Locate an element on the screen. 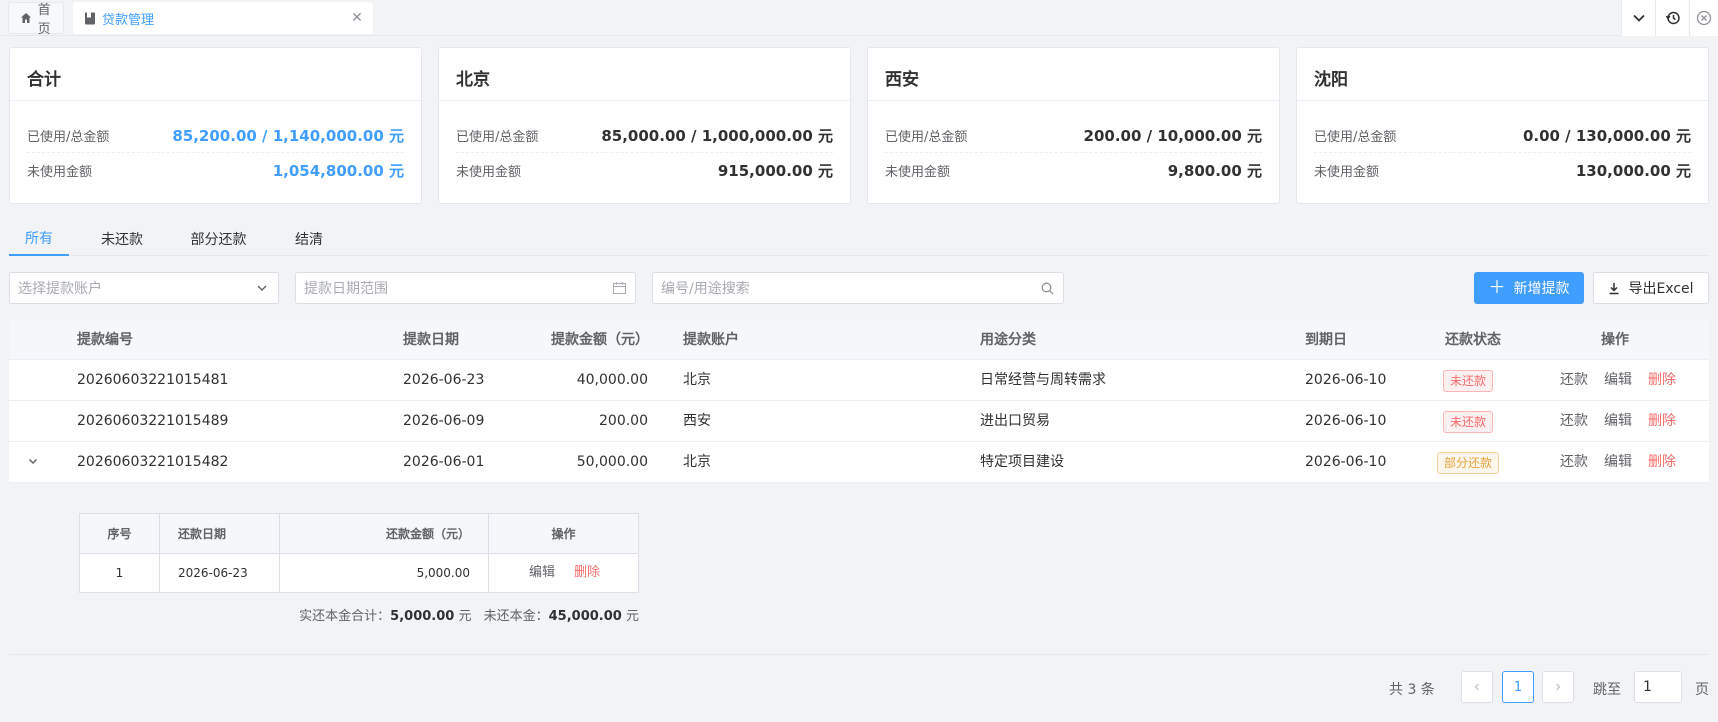 This screenshot has width=1718, height=722. history-button is located at coordinates (1672, 18).